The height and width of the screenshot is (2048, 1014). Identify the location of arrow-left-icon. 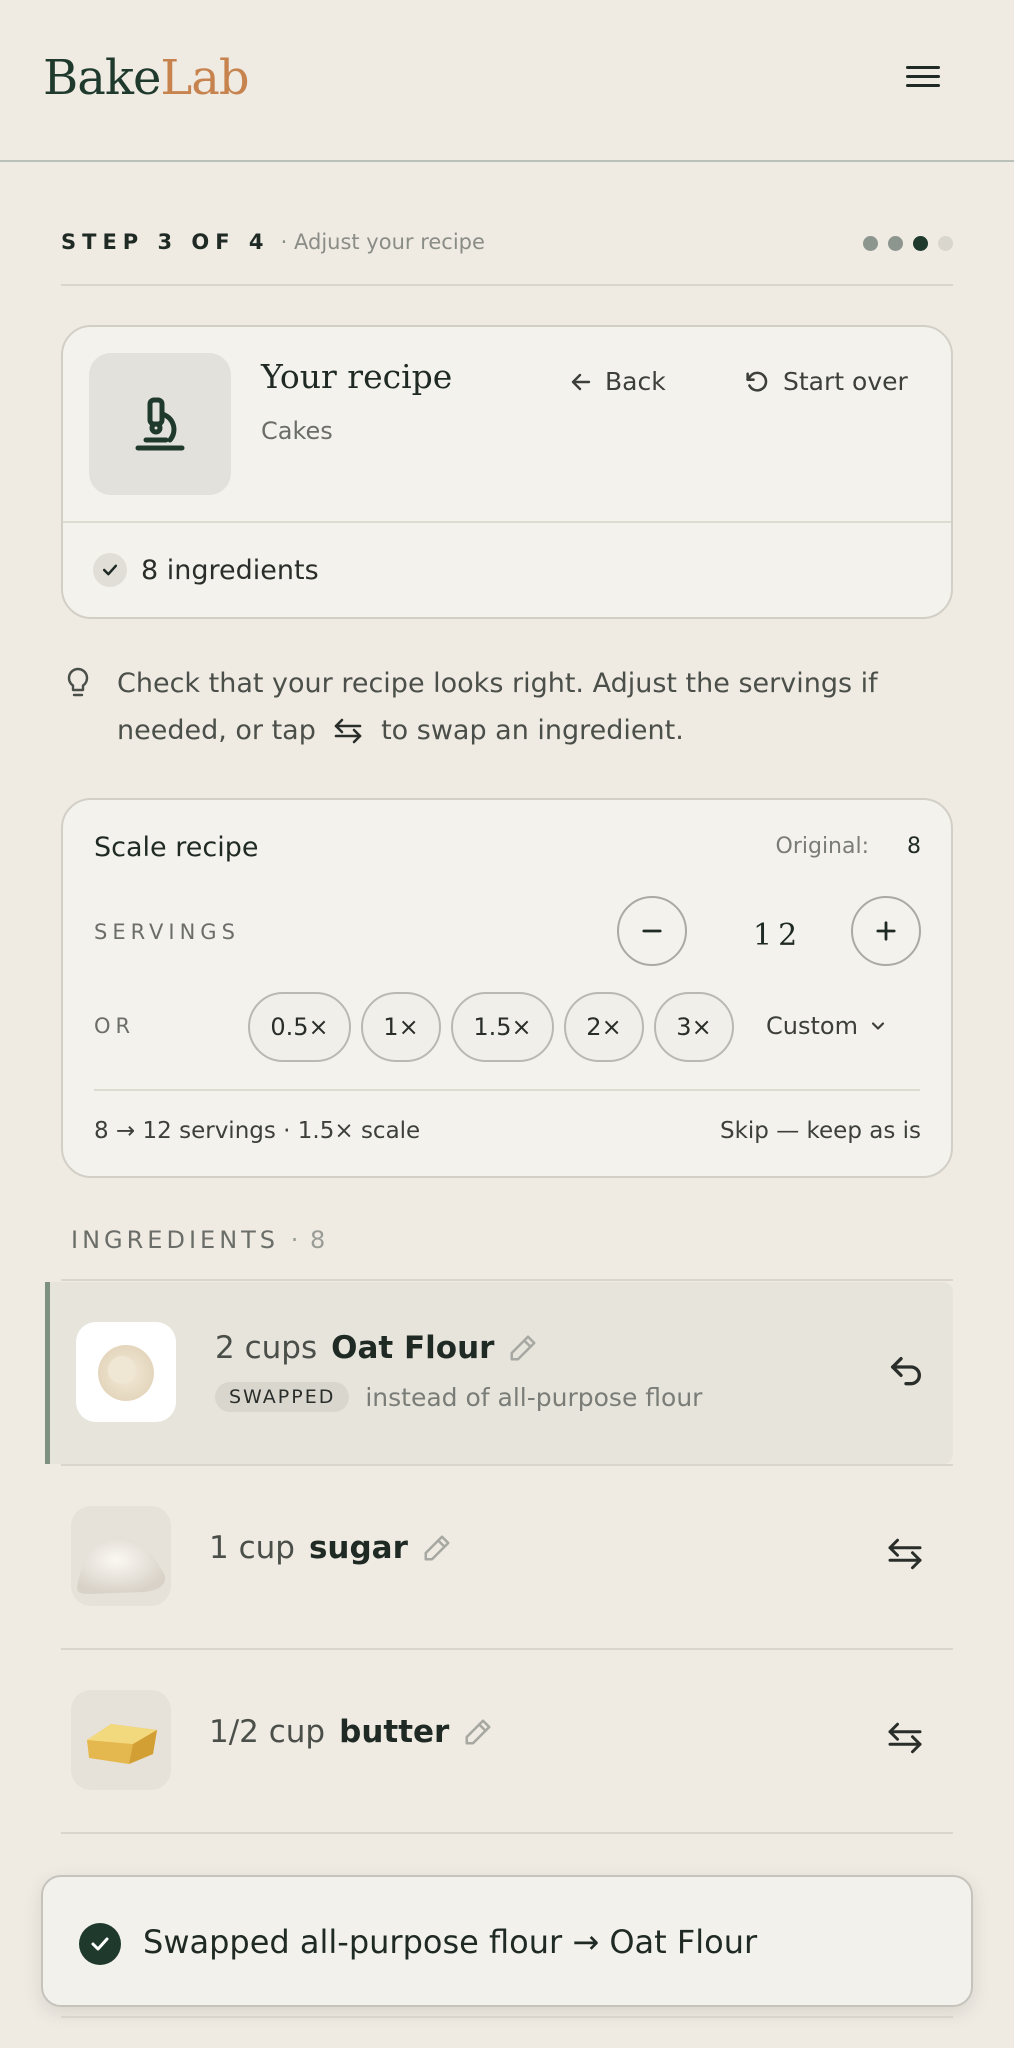
(581, 381).